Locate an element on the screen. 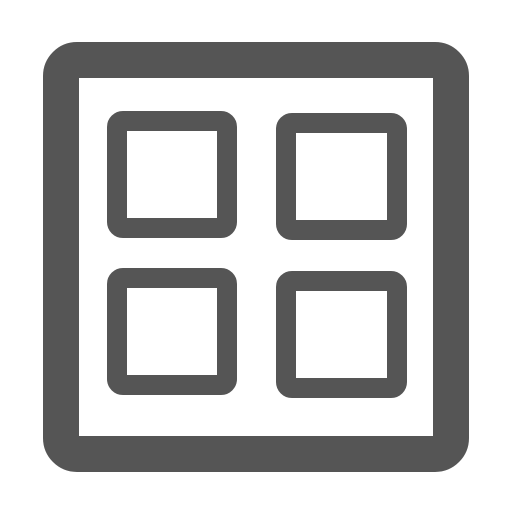 The height and width of the screenshot is (512, 512). tile-top-right is located at coordinates (341, 176).